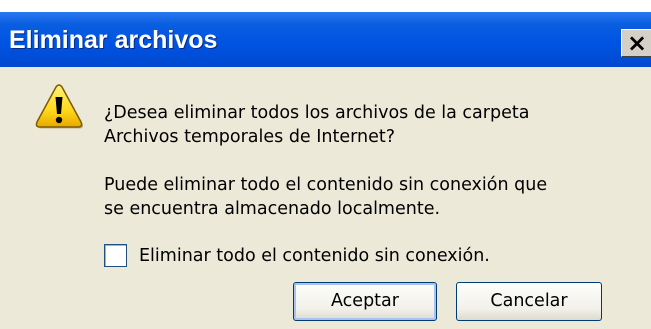 This screenshot has height=329, width=651. I want to click on question-line-2: Archivos temporales de Internet?, so click(250, 137).